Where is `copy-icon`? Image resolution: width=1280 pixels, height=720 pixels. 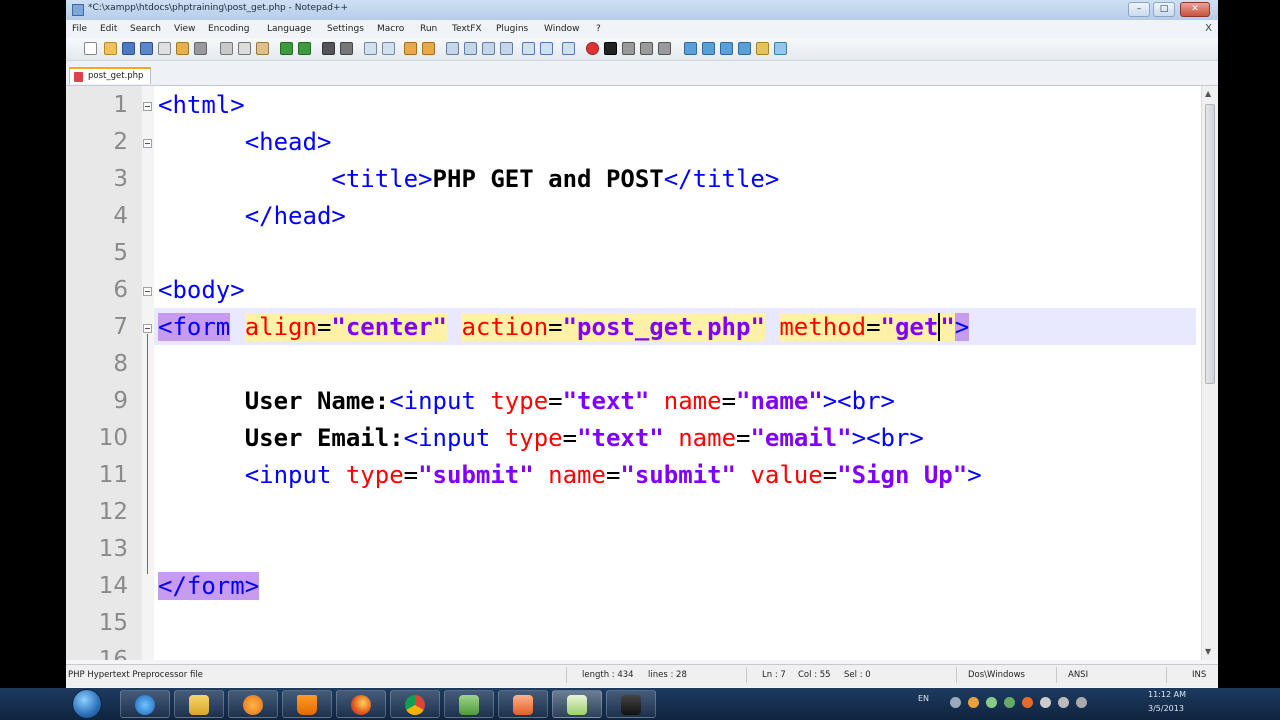 copy-icon is located at coordinates (244, 48).